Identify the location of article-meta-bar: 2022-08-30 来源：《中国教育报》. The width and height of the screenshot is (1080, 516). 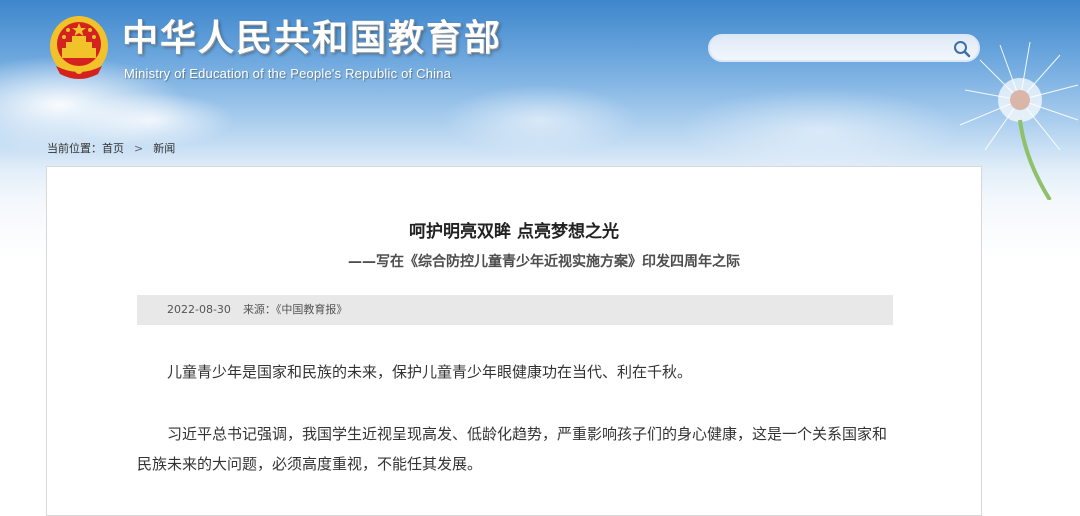
(515, 310).